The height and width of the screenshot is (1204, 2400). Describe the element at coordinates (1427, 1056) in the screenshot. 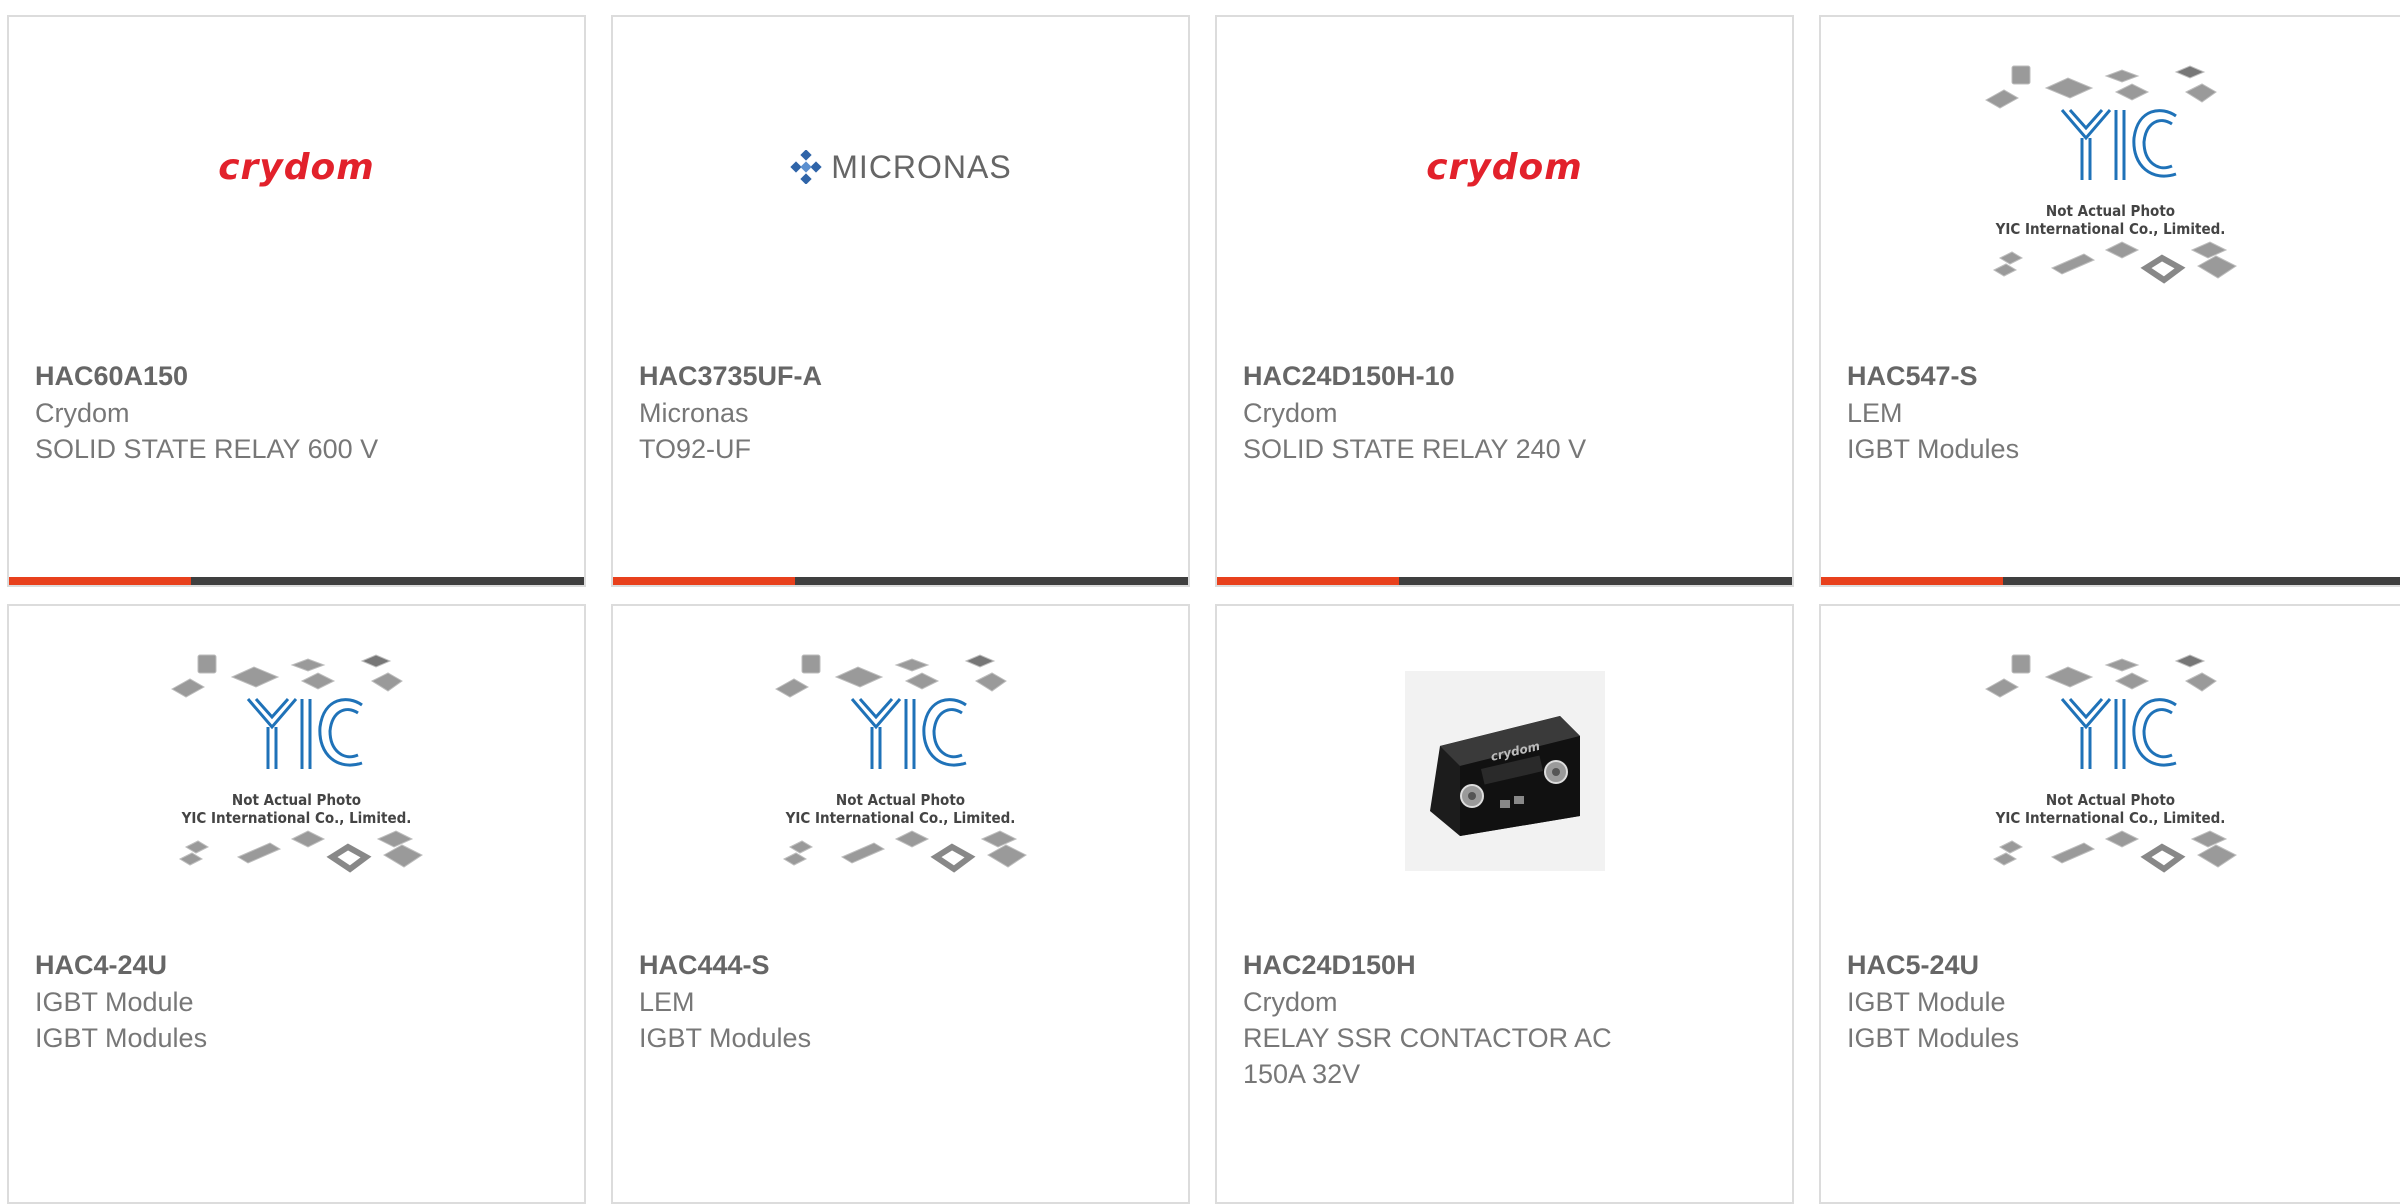

I see `description: RELAY SSR CONTACTOR AC 150A 32V` at that location.